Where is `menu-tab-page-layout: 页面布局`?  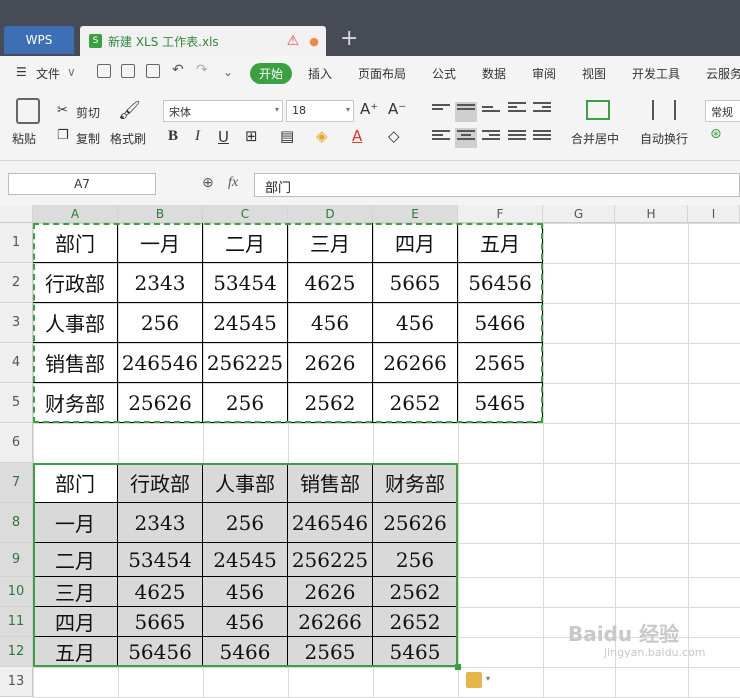 menu-tab-page-layout: 页面布局 is located at coordinates (382, 73).